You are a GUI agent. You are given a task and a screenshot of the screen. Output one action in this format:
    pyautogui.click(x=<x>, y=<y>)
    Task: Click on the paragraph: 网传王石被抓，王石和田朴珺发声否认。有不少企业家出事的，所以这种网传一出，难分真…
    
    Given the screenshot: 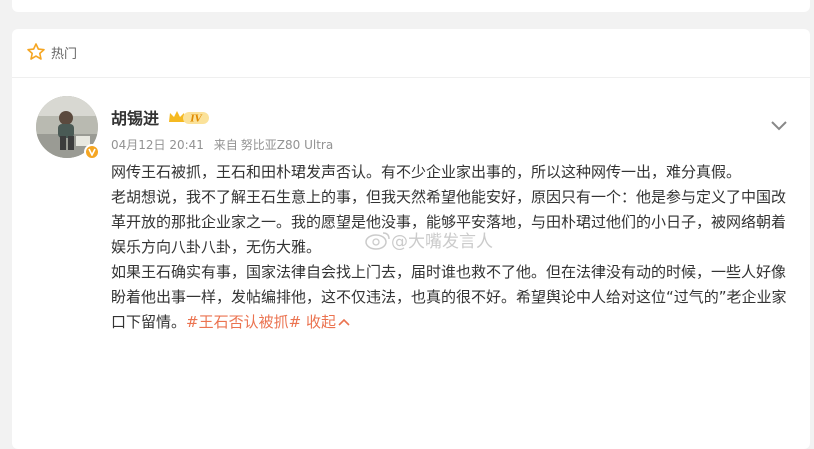 What is the action you would take?
    pyautogui.click(x=426, y=172)
    